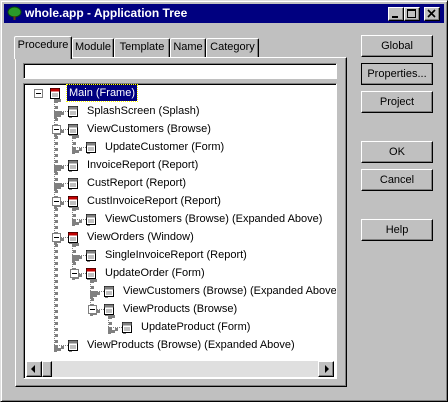 The width and height of the screenshot is (448, 402). I want to click on scroll-thumb, so click(47, 369).